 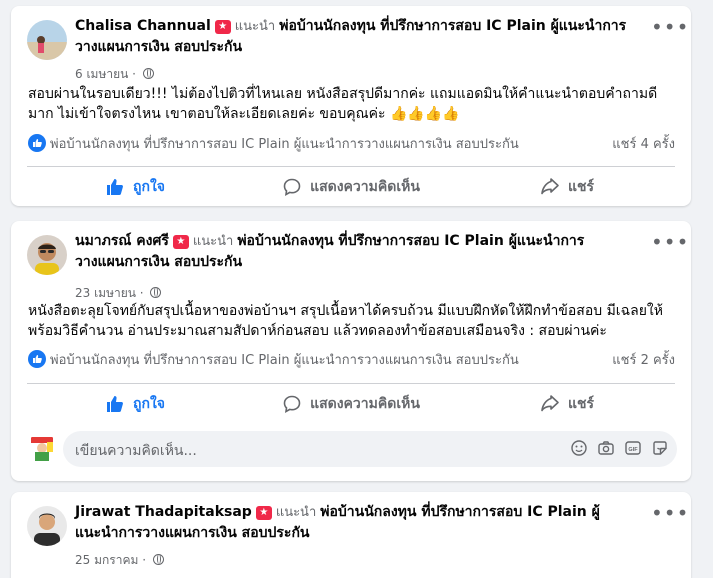 I want to click on gif-icon: GIF, so click(x=633, y=448).